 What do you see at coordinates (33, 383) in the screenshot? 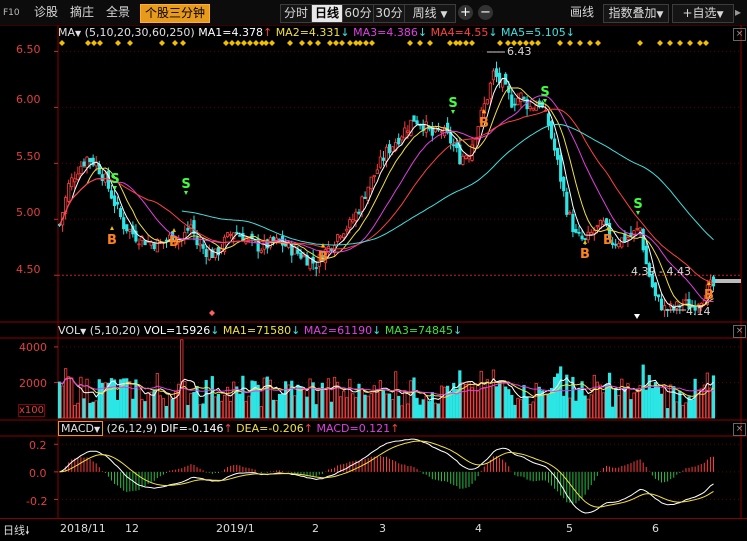
I see `vol-tick-label: 2000` at bounding box center [33, 383].